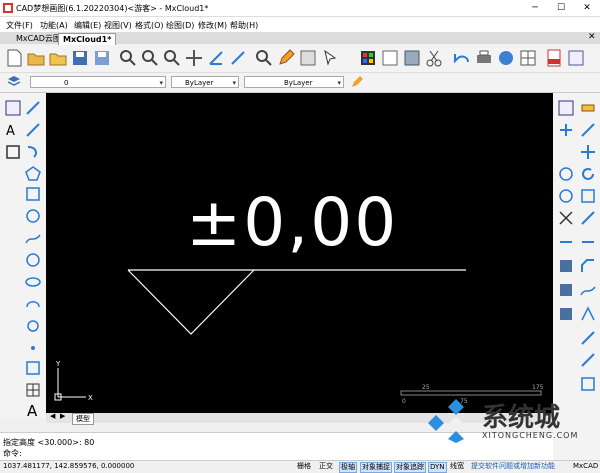 This screenshot has width=600, height=473. I want to click on tab-next-icon: ▶, so click(62, 416).